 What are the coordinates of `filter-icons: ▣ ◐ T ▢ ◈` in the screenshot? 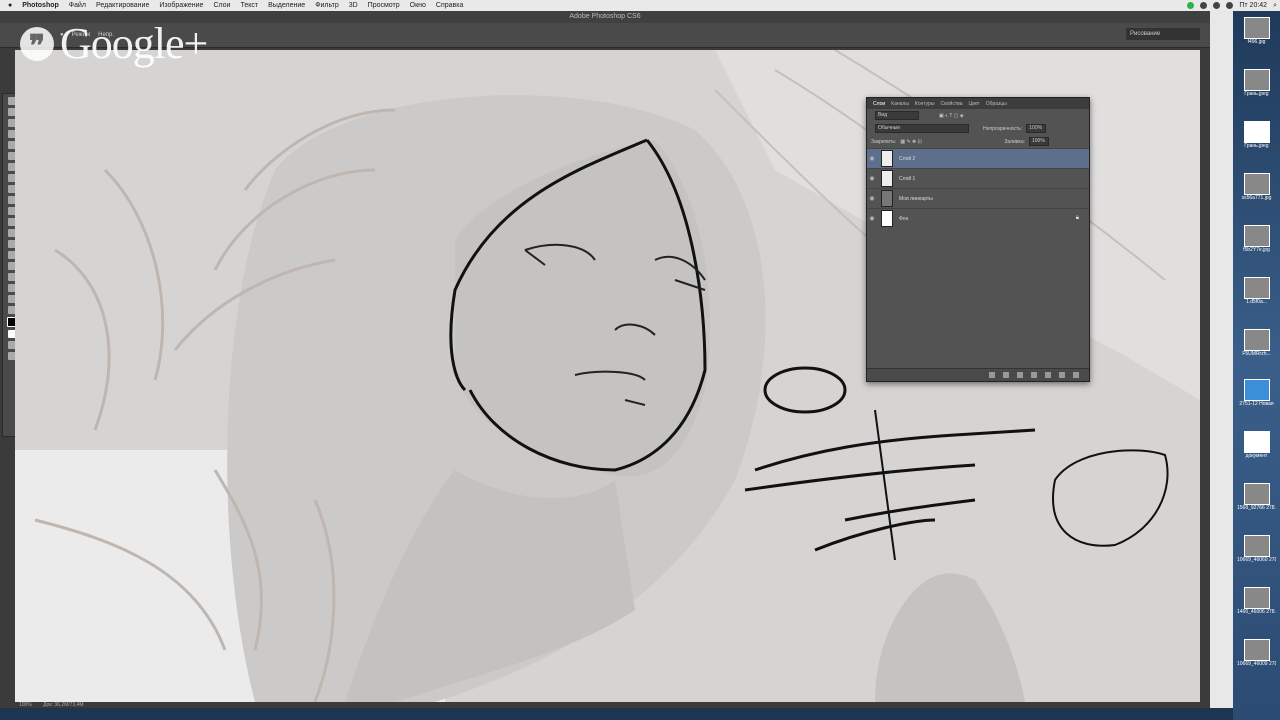 It's located at (951, 116).